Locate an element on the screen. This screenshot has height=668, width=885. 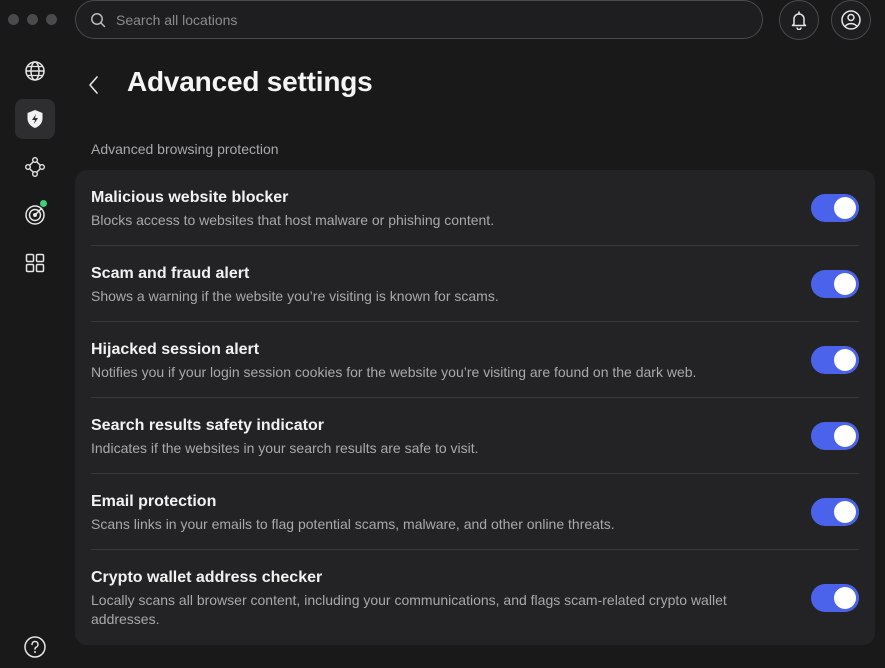
search-results-safety-indicator-toggle is located at coordinates (835, 436).